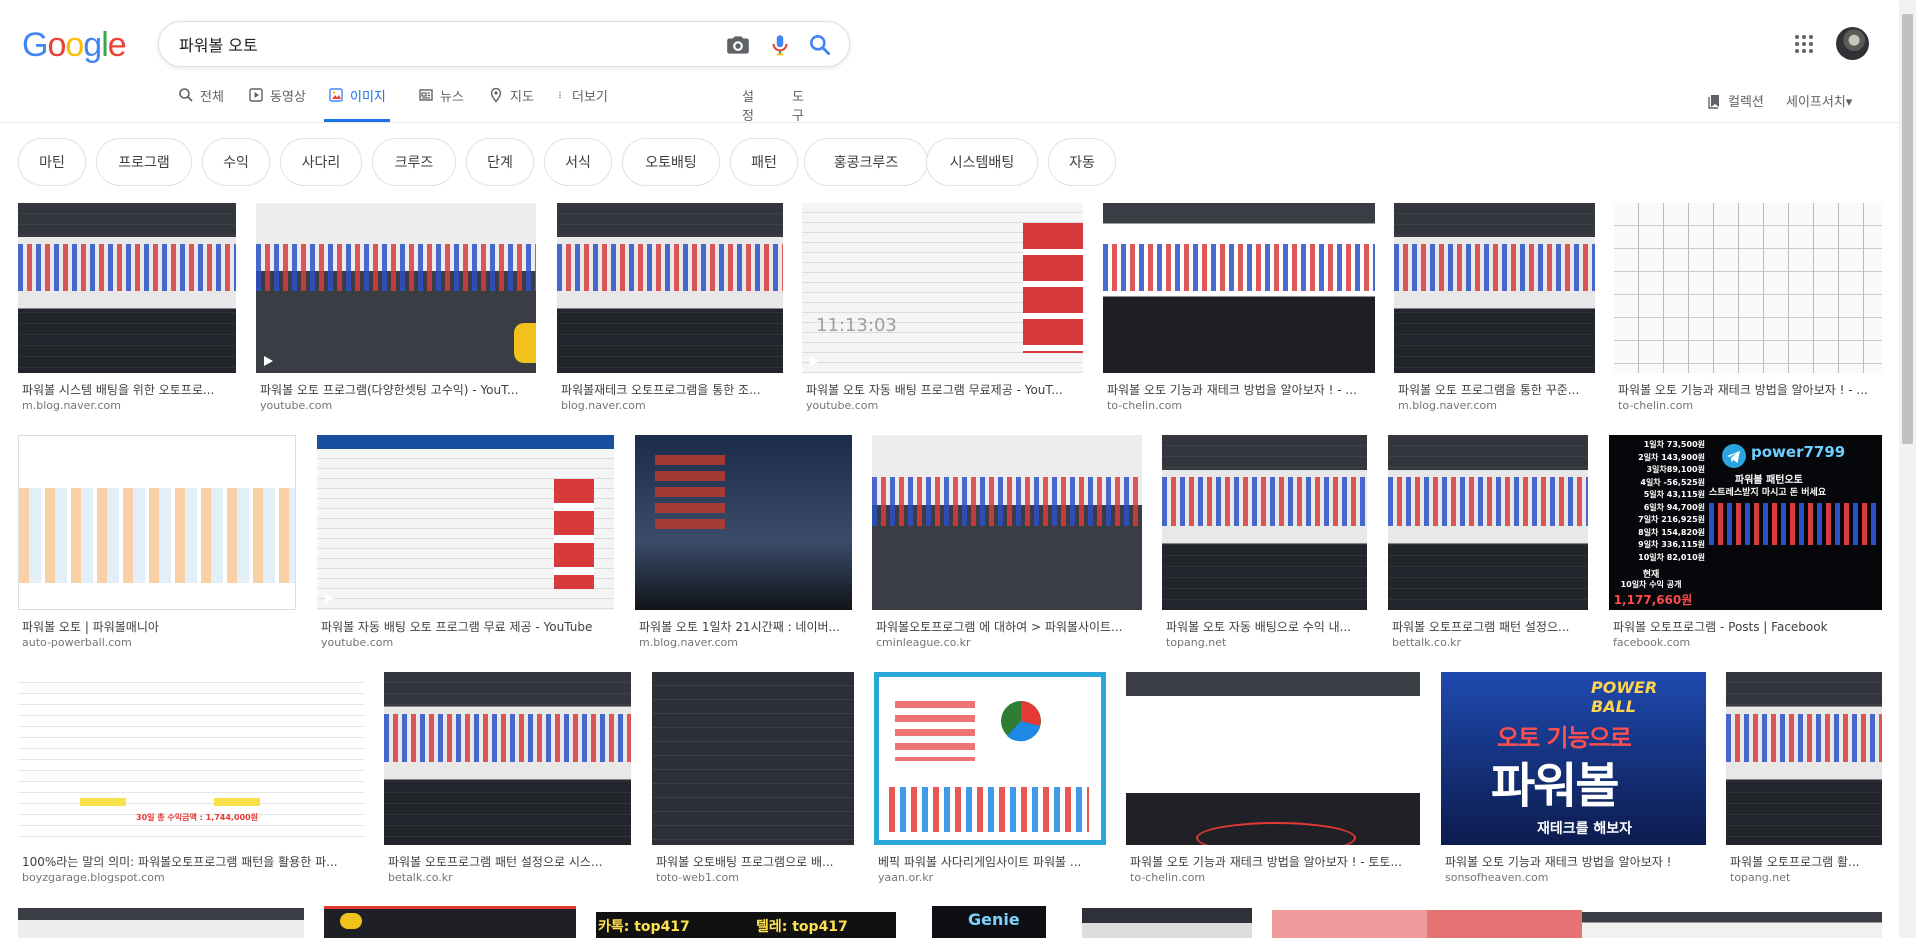 The width and height of the screenshot is (1916, 938). What do you see at coordinates (1907, 229) in the screenshot?
I see `scrollbar-thumb` at bounding box center [1907, 229].